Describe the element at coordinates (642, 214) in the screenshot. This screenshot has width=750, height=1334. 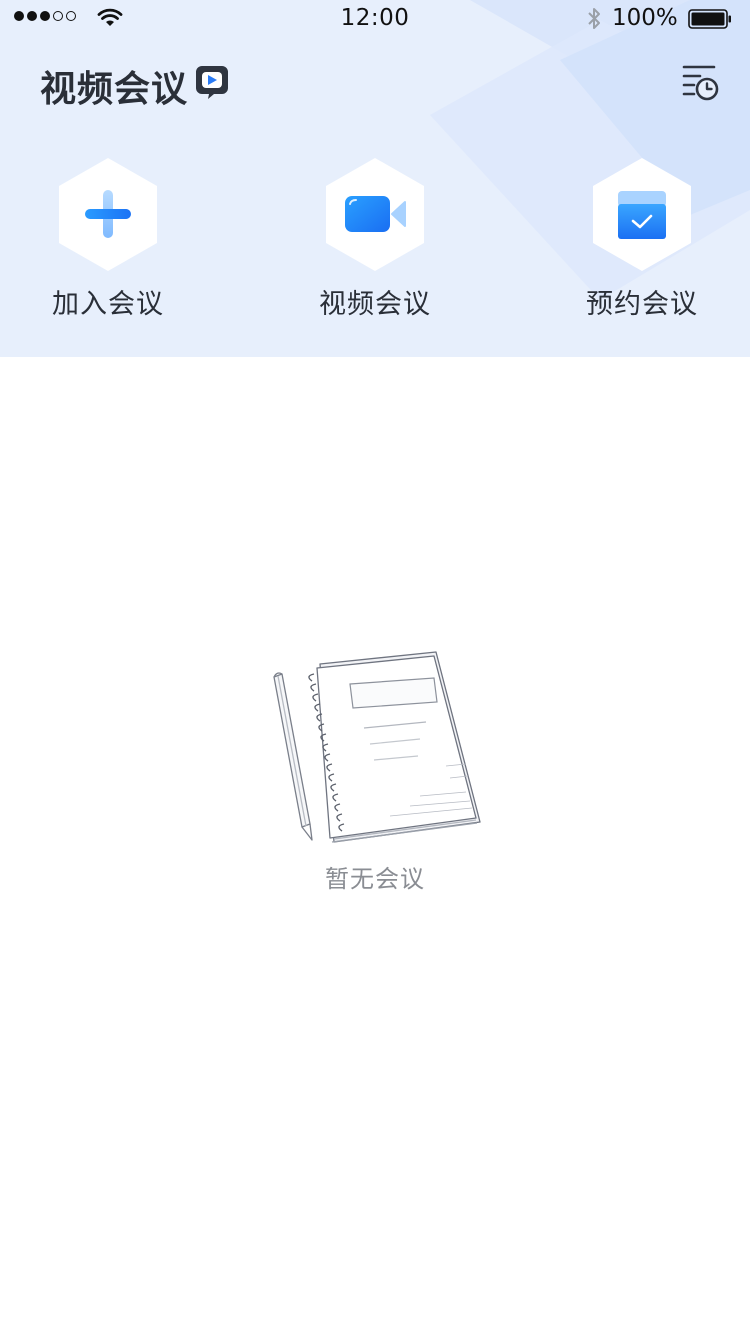
I see `calendar-check-icon` at that location.